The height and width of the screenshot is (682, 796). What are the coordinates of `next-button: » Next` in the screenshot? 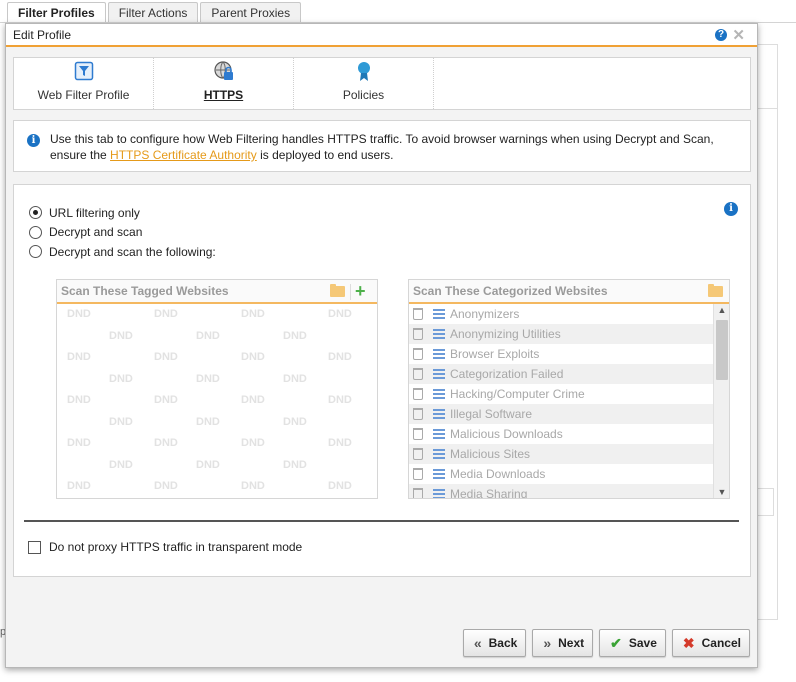 It's located at (563, 643).